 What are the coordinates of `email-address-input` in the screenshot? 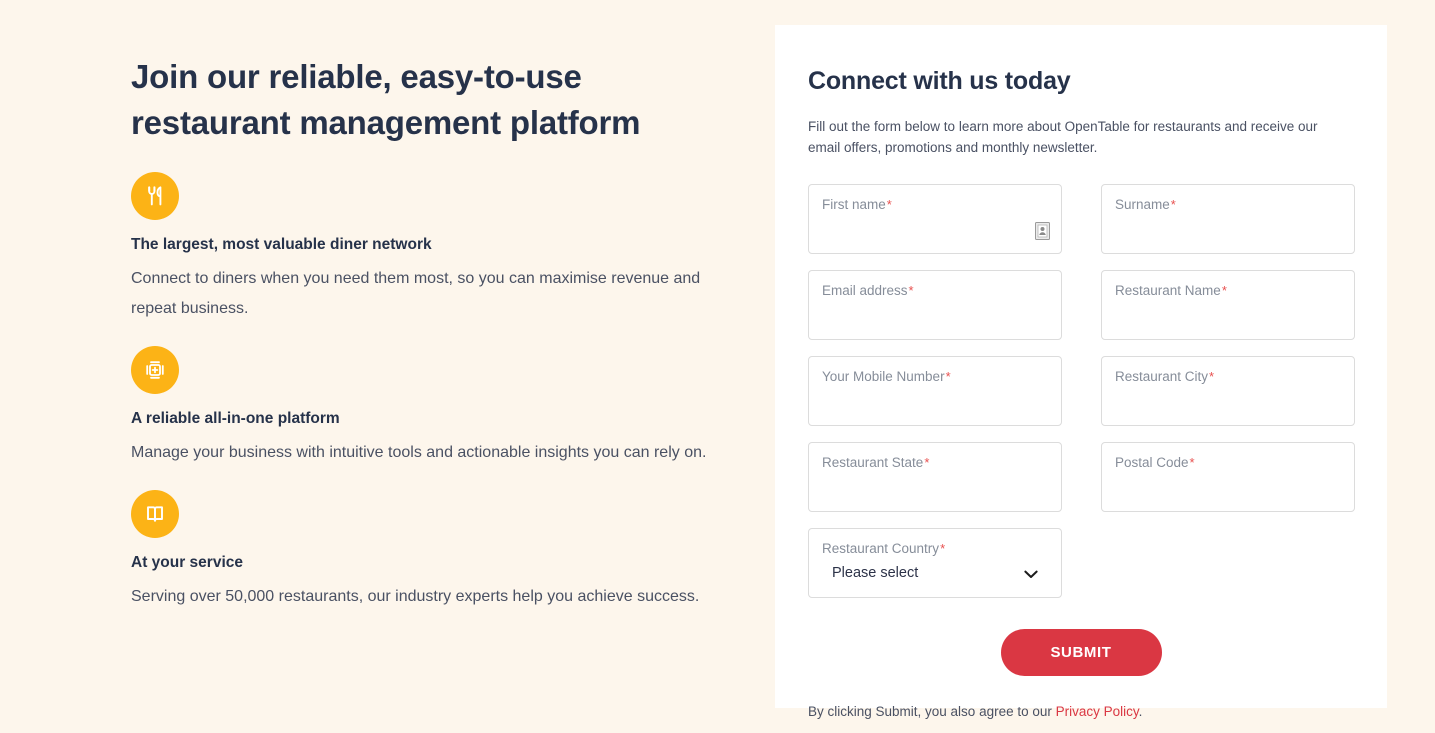 It's located at (935, 311).